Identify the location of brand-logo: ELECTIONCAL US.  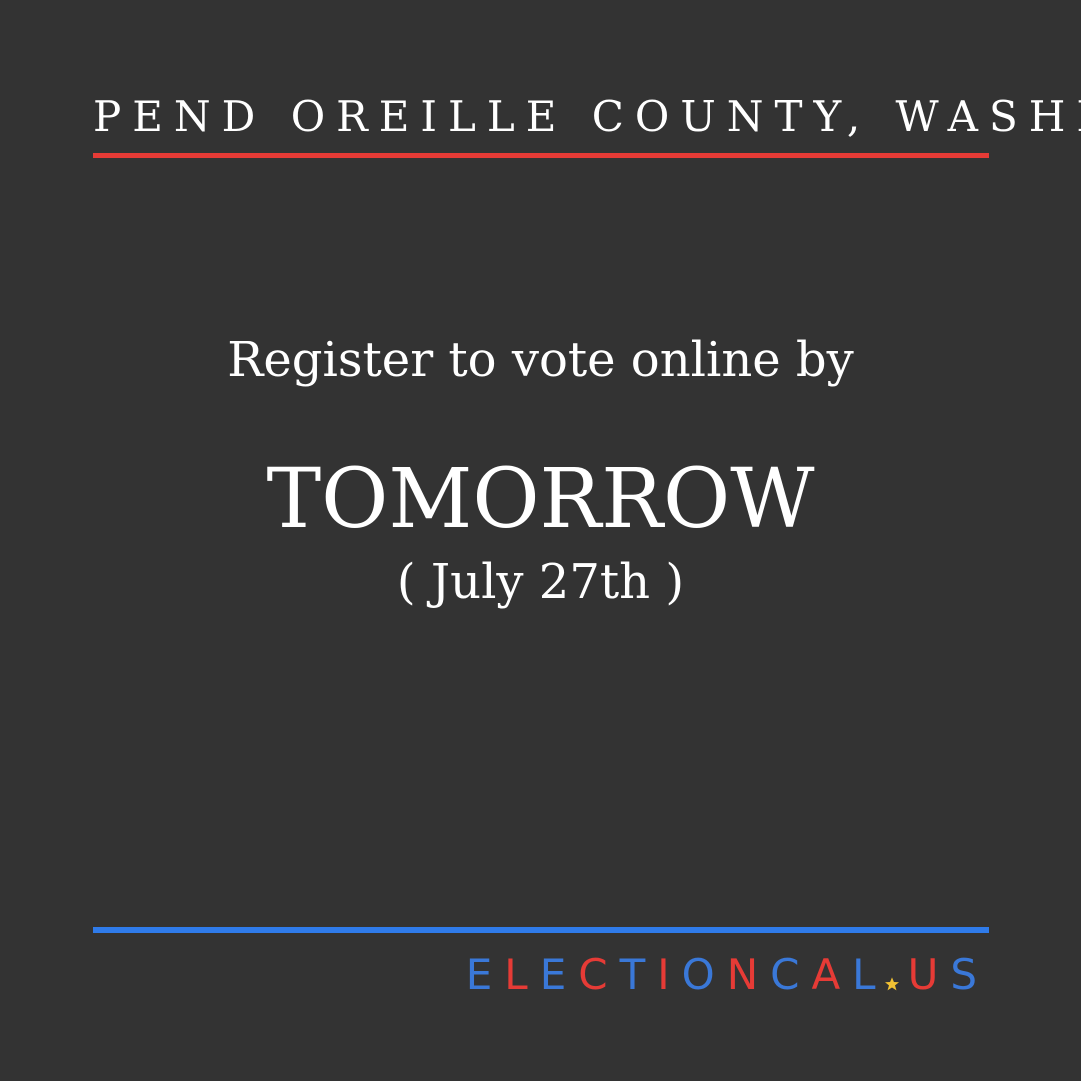
(727, 975).